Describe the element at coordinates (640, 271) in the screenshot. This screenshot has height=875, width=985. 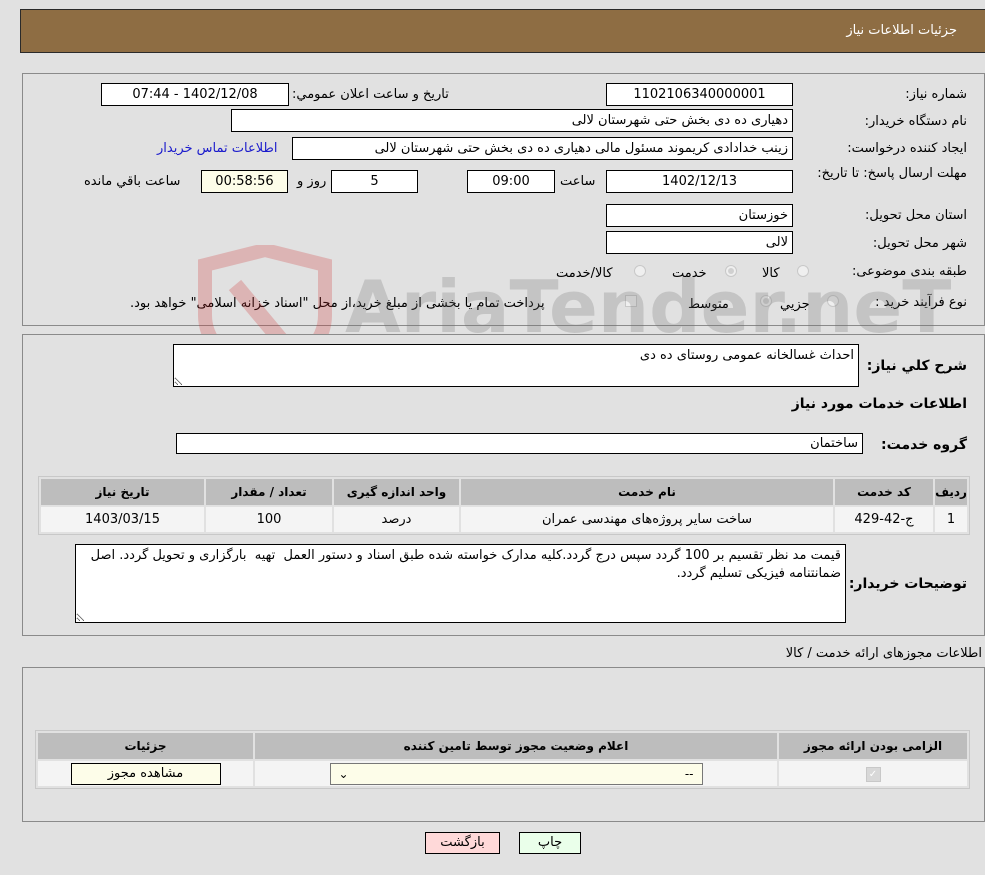
I see `category-radio-goods-service` at that location.